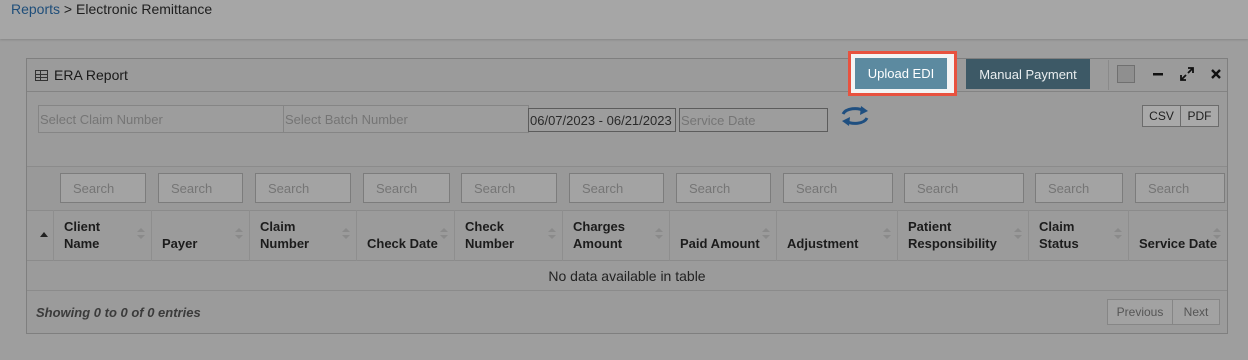 This screenshot has height=360, width=1248. I want to click on search-claim-status, so click(1079, 188).